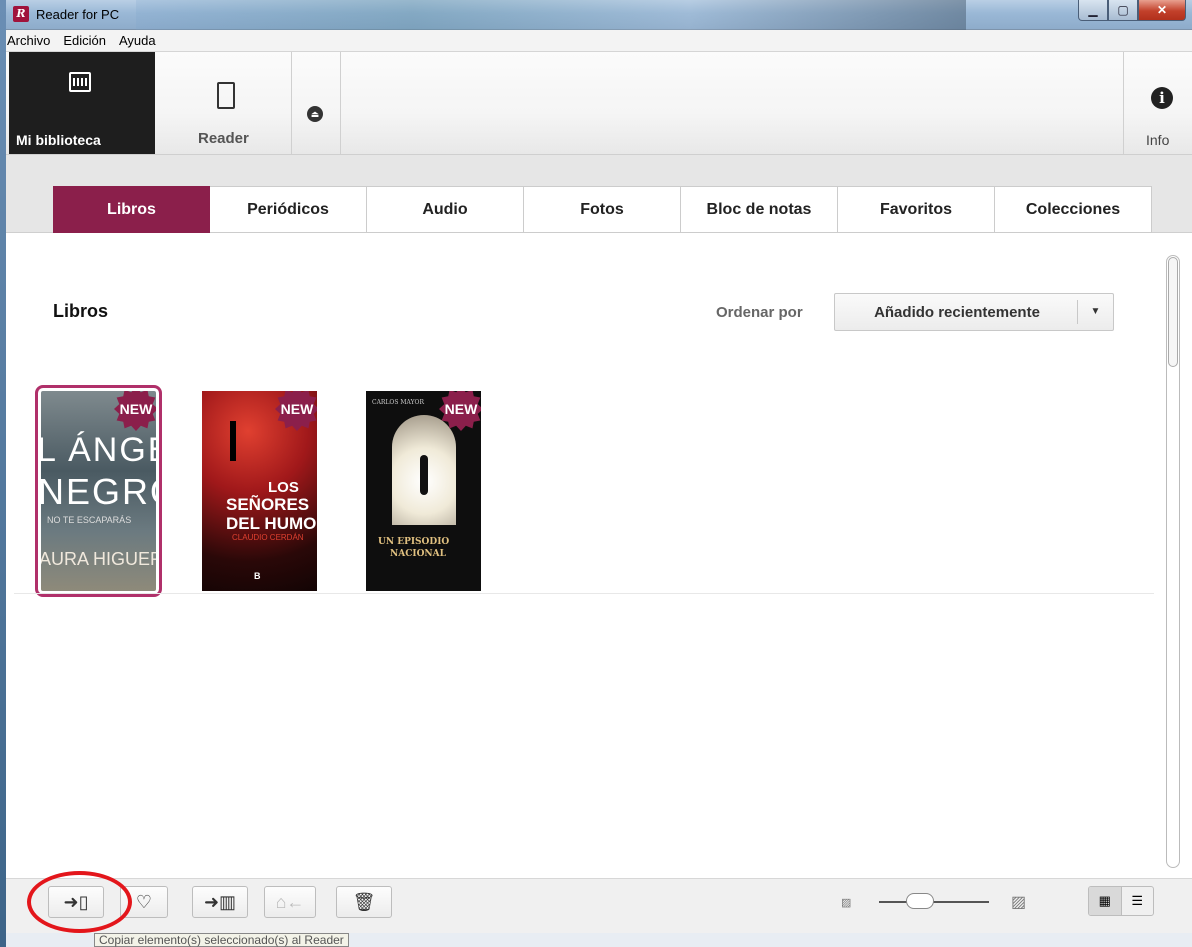 The width and height of the screenshot is (1192, 947). I want to click on window-title: Reader for PC, so click(78, 14).